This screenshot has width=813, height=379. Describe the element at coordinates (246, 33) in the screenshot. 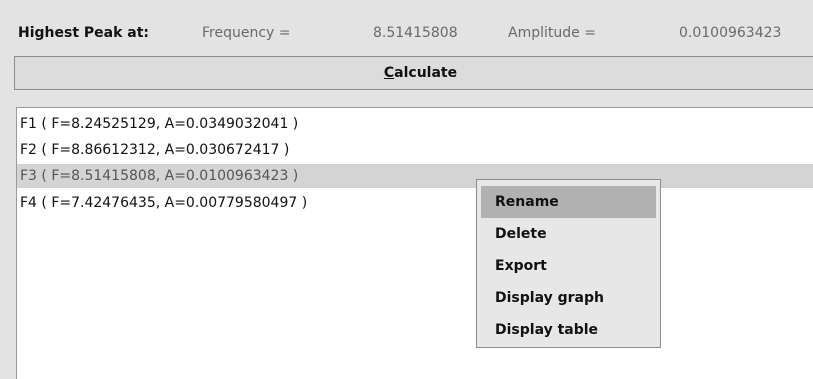

I see `frequency-label: Frequency =` at that location.